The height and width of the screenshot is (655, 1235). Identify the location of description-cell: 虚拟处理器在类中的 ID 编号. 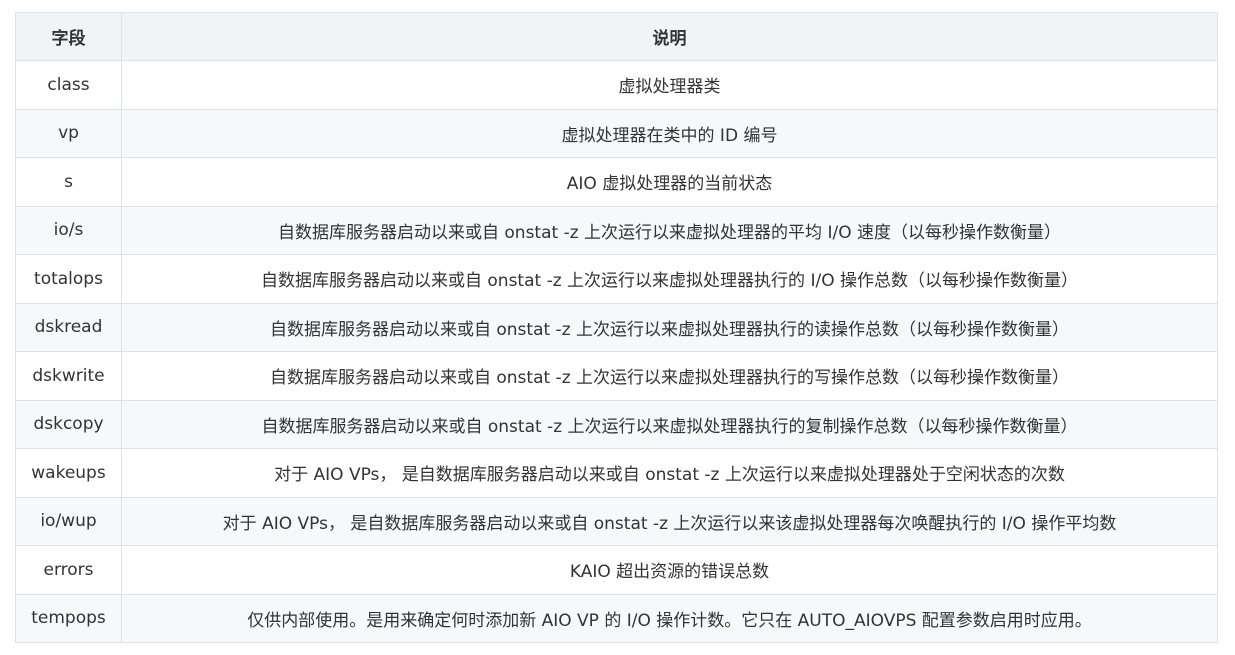
(669, 133).